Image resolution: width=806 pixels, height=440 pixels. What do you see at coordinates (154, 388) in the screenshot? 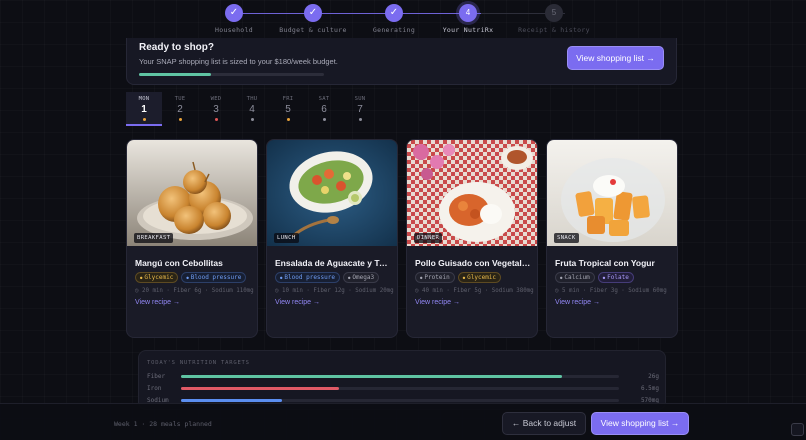
I see `target-label: Iron` at bounding box center [154, 388].